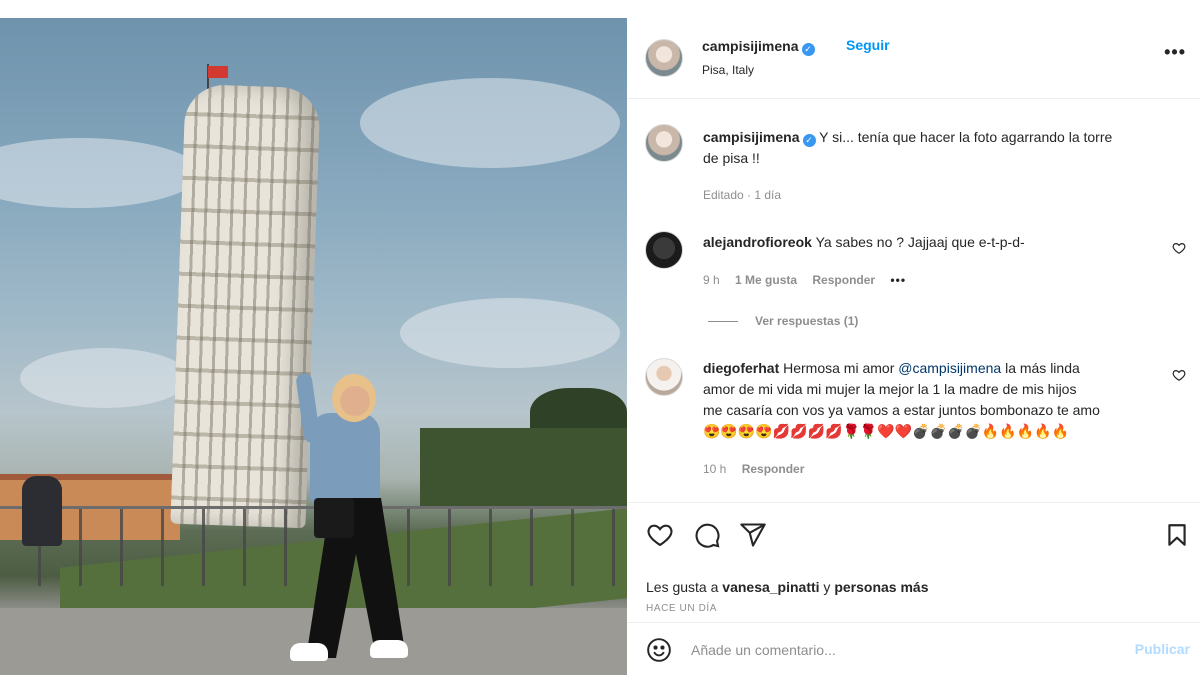 The image size is (1200, 675). Describe the element at coordinates (949, 368) in the screenshot. I see `mention-link: @campisijimena` at that location.